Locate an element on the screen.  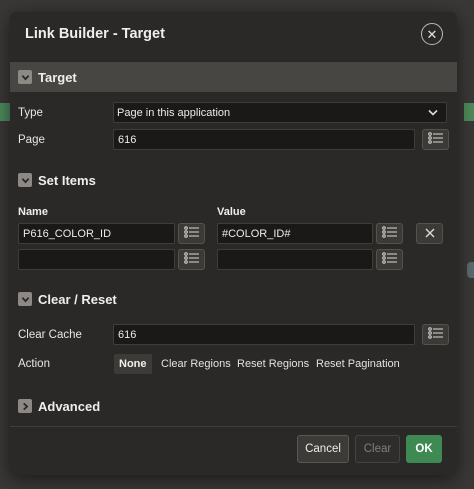
close-icon is located at coordinates (430, 233).